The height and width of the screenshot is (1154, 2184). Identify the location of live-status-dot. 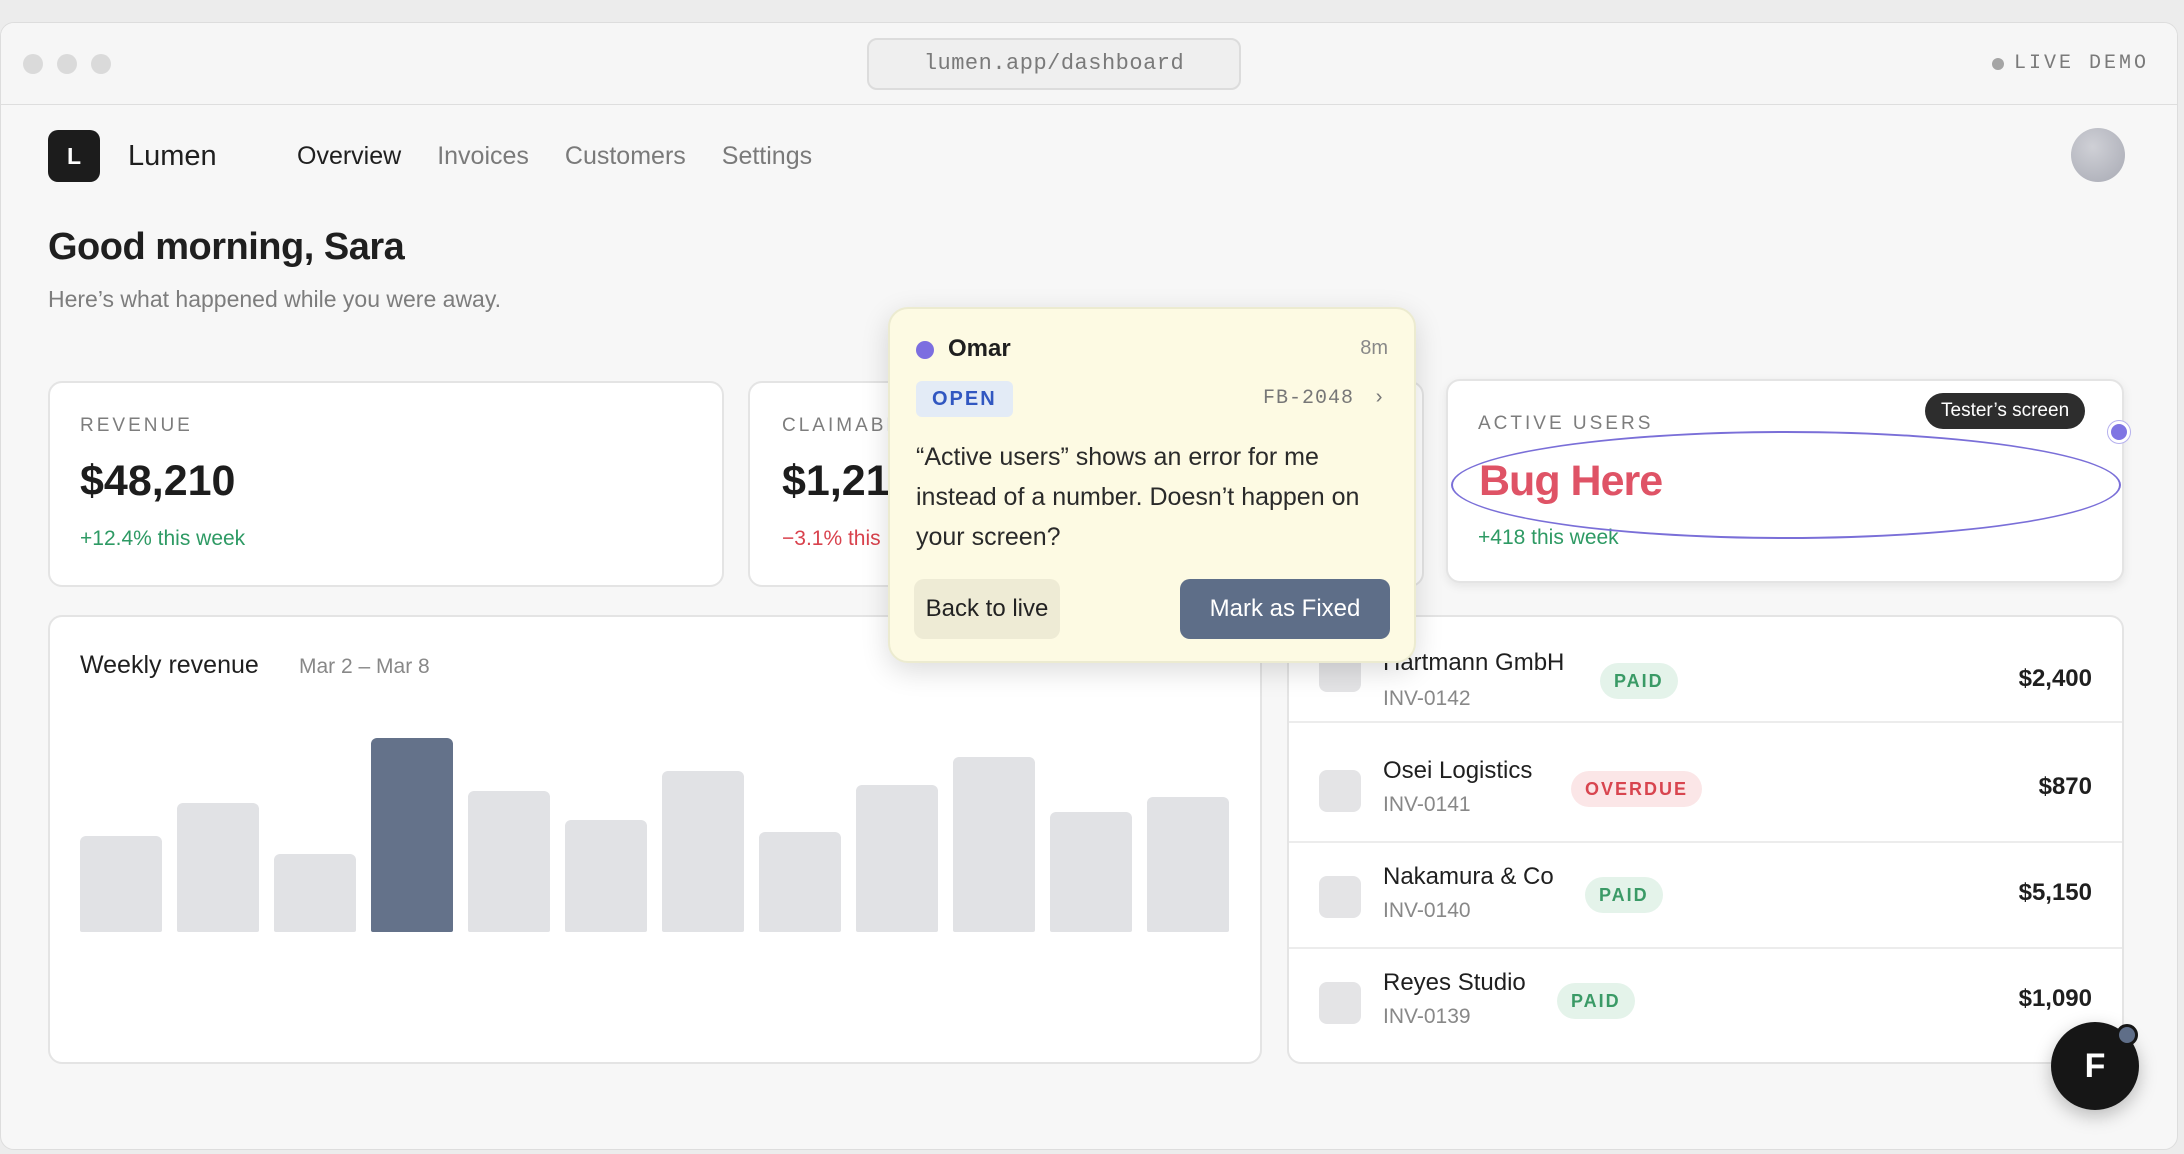
(1997, 63).